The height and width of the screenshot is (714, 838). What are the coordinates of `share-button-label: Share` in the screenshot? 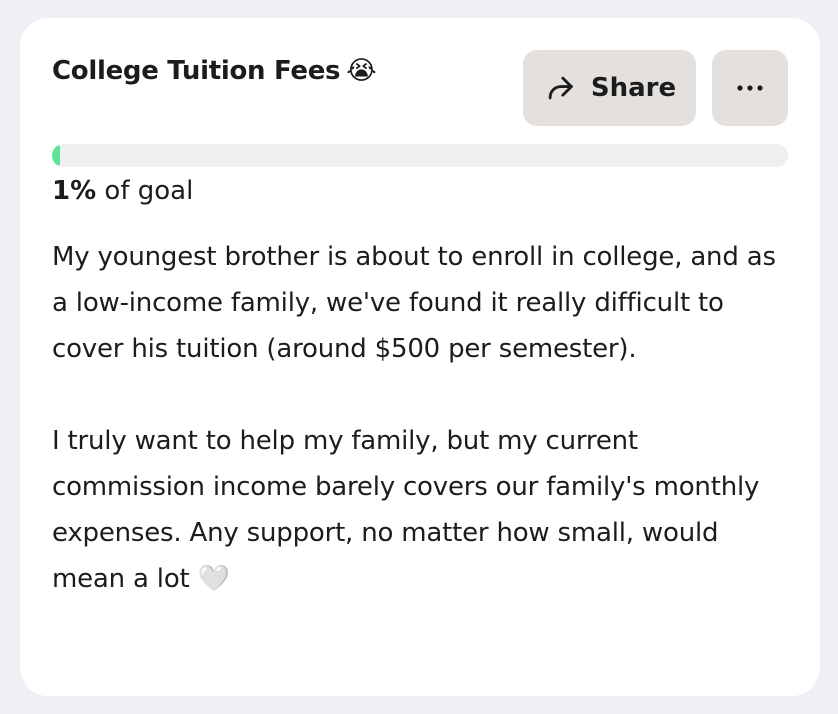 It's located at (633, 88).